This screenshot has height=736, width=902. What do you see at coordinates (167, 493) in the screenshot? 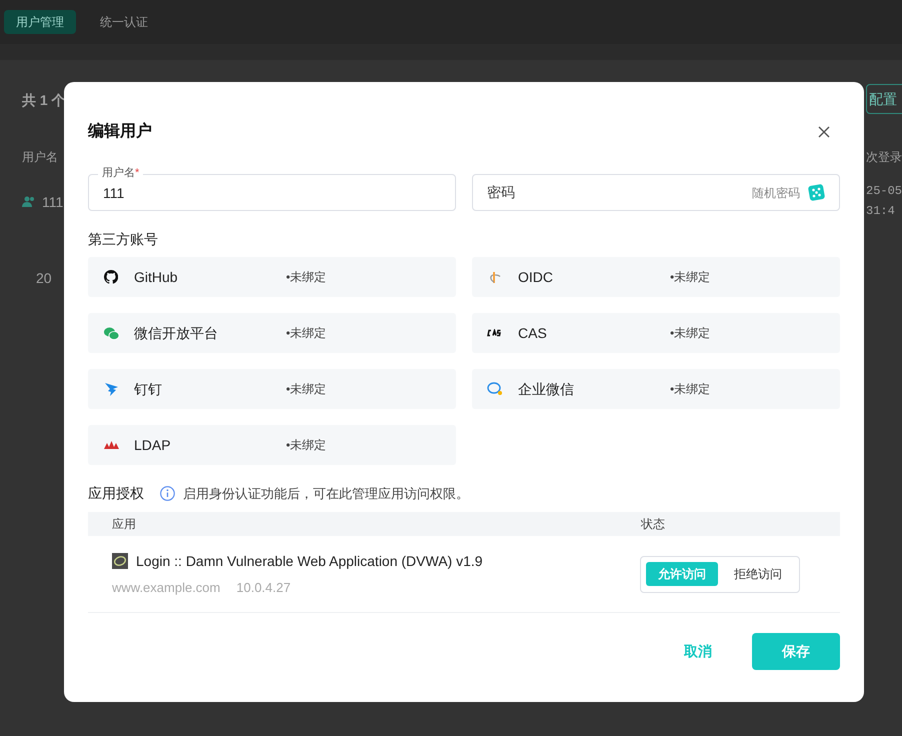
I see `info-icon` at bounding box center [167, 493].